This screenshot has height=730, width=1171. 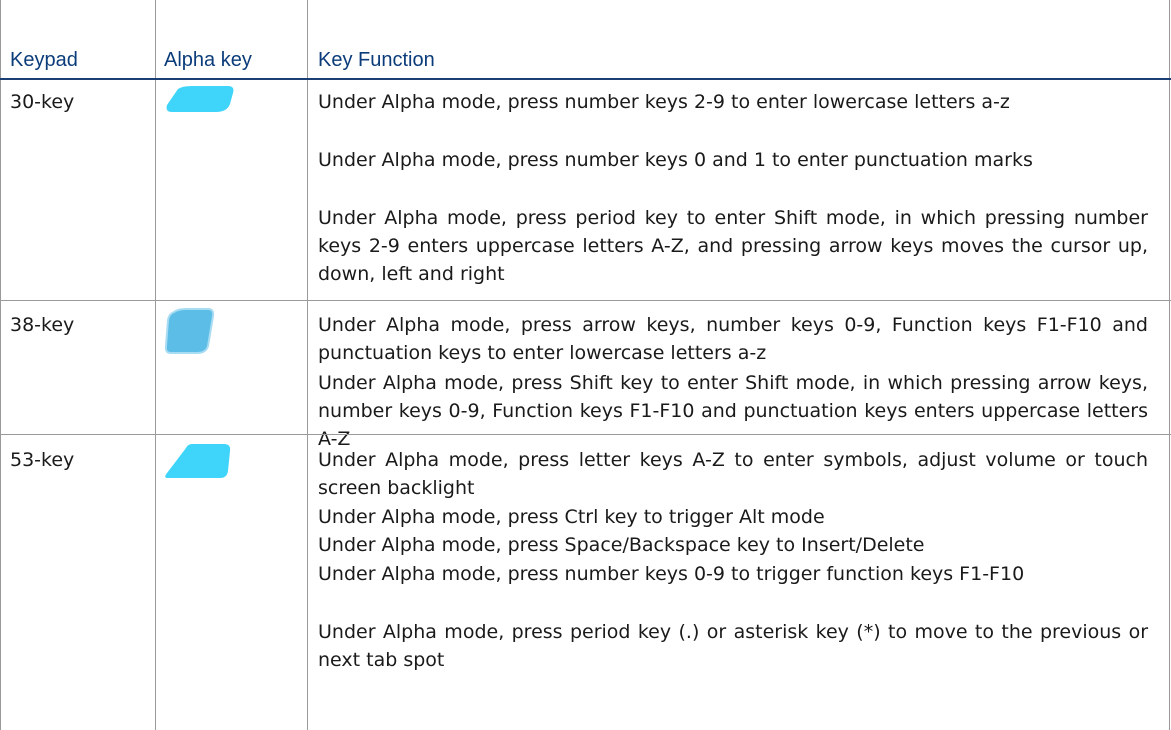 What do you see at coordinates (42, 102) in the screenshot?
I see `keypad-name: 30-key` at bounding box center [42, 102].